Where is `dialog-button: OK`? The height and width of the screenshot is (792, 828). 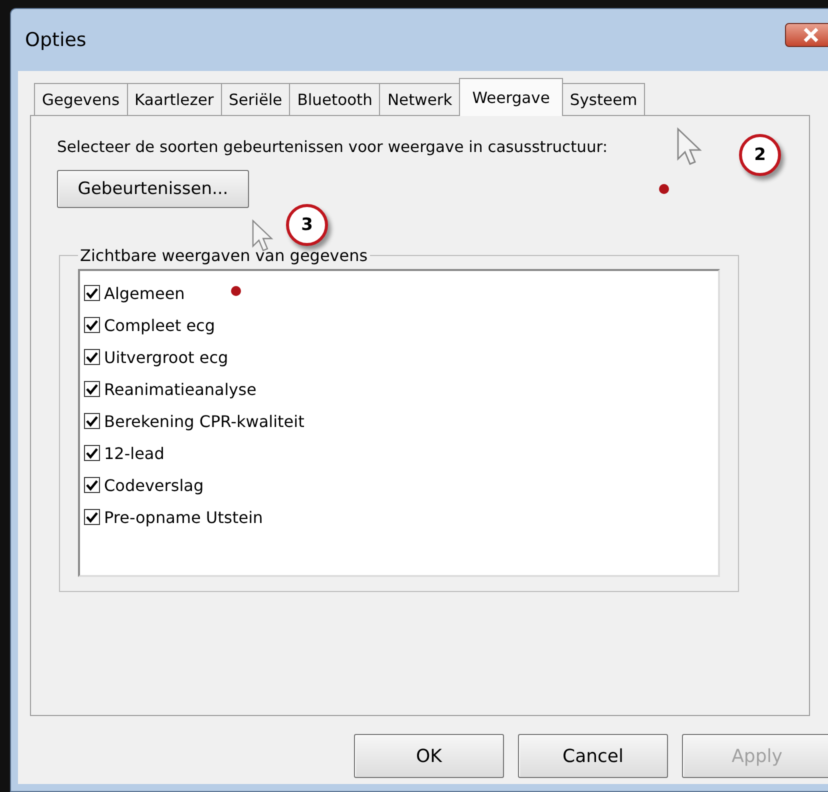
dialog-button: OK is located at coordinates (429, 756).